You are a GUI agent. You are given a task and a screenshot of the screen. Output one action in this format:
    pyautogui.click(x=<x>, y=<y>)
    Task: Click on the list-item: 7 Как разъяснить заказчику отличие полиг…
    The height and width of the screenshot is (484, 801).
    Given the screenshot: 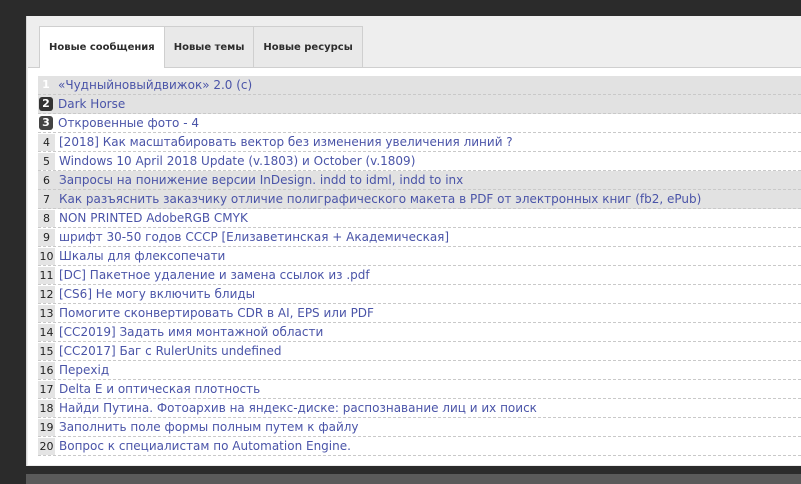 What is the action you would take?
    pyautogui.click(x=419, y=199)
    